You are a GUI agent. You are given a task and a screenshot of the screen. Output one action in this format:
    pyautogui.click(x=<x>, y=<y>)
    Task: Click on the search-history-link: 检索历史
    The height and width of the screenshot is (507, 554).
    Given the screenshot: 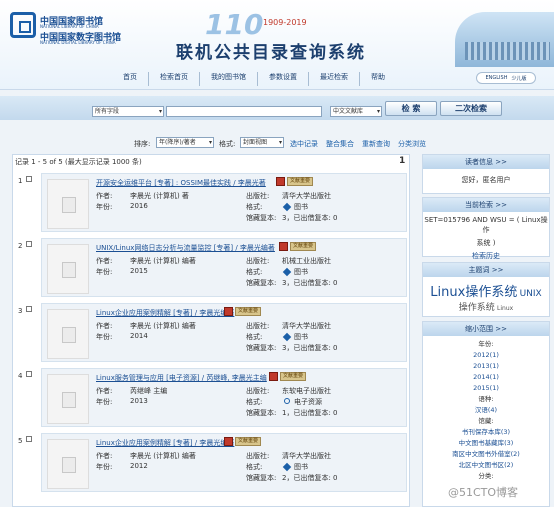 What is the action you would take?
    pyautogui.click(x=486, y=256)
    